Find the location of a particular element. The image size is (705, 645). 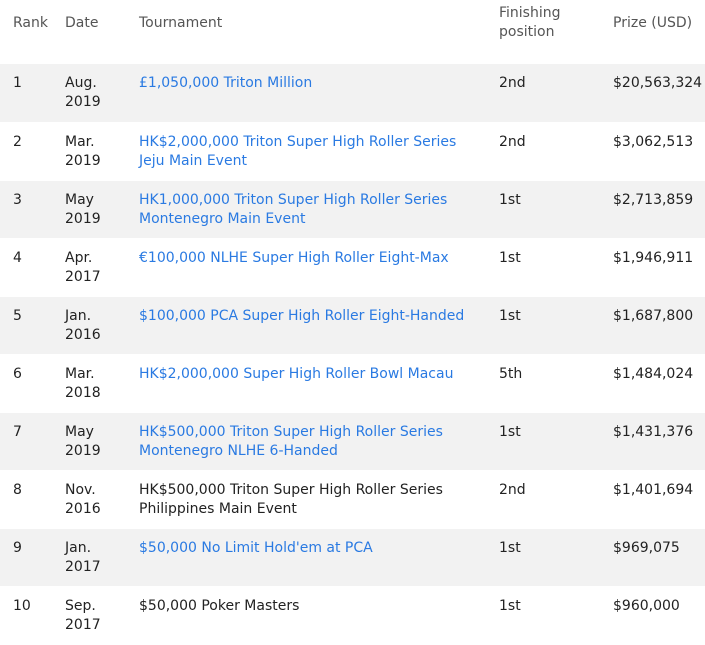

cell-date: May 2019 is located at coordinates (89, 209).